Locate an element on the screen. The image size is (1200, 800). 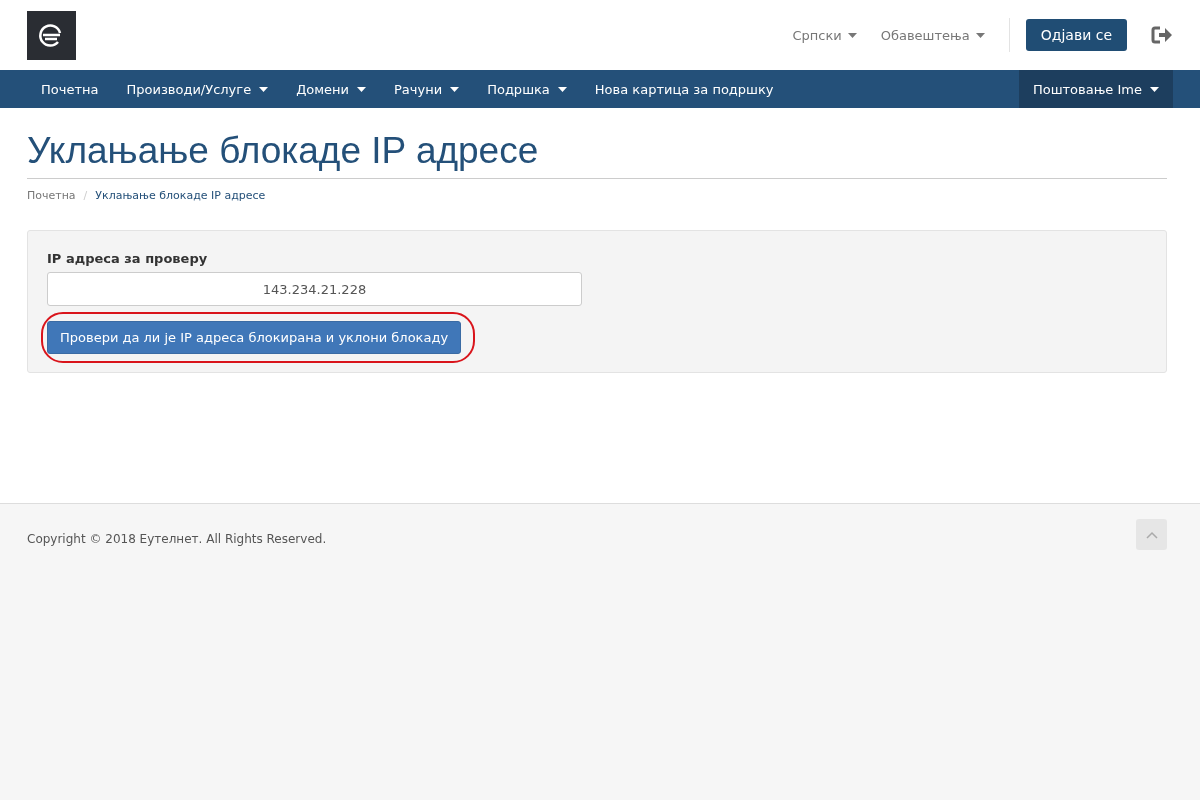
nav-item: Подршка is located at coordinates (527, 89).